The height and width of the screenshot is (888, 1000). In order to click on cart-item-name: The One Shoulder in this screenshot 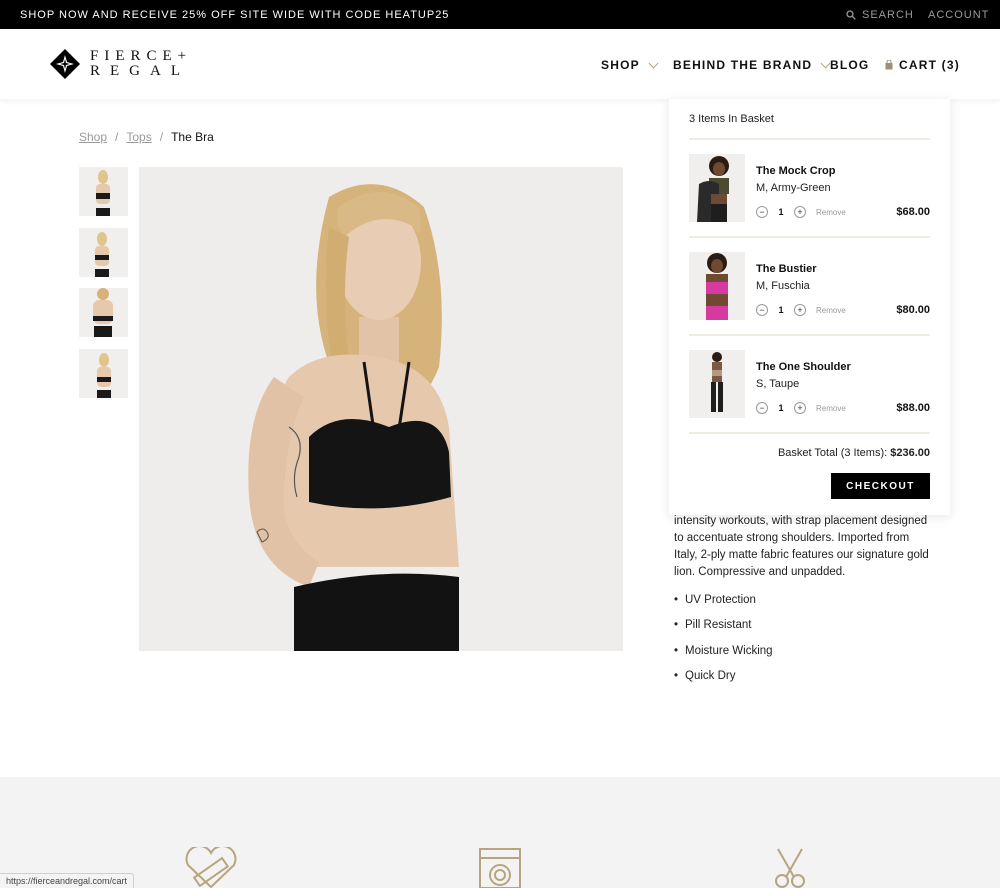, I will do `click(803, 367)`.